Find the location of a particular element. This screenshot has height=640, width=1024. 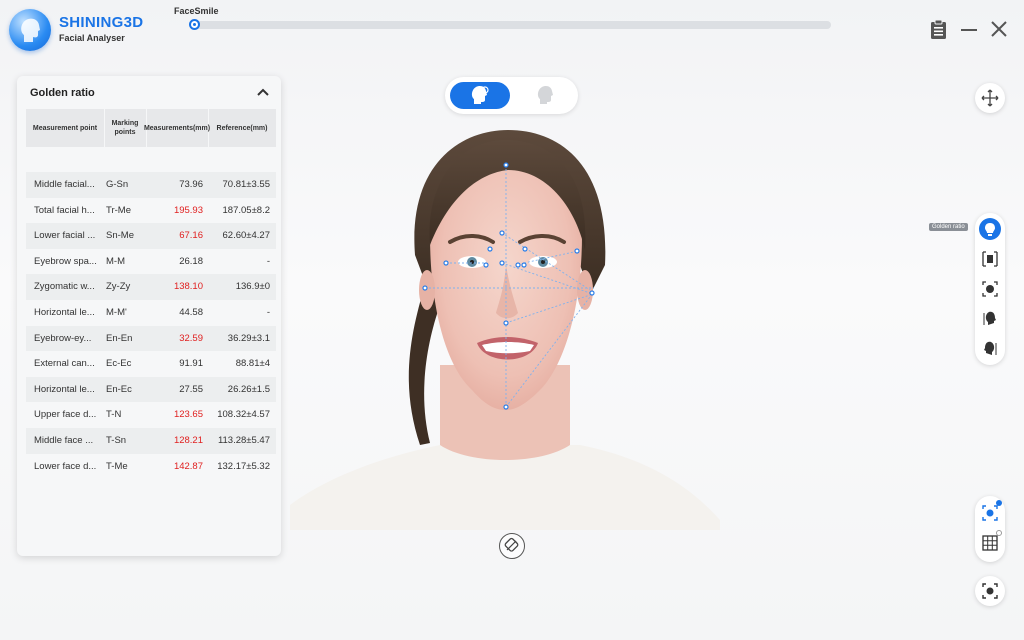

face-measure-tool is located at coordinates (990, 259).